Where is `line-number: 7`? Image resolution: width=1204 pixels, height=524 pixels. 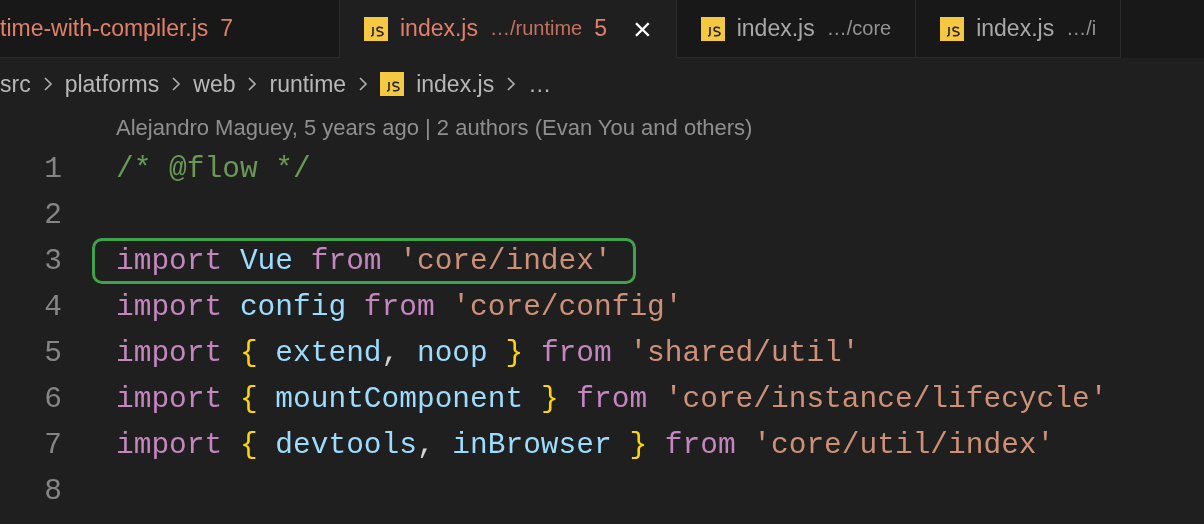
line-number: 7 is located at coordinates (52, 445).